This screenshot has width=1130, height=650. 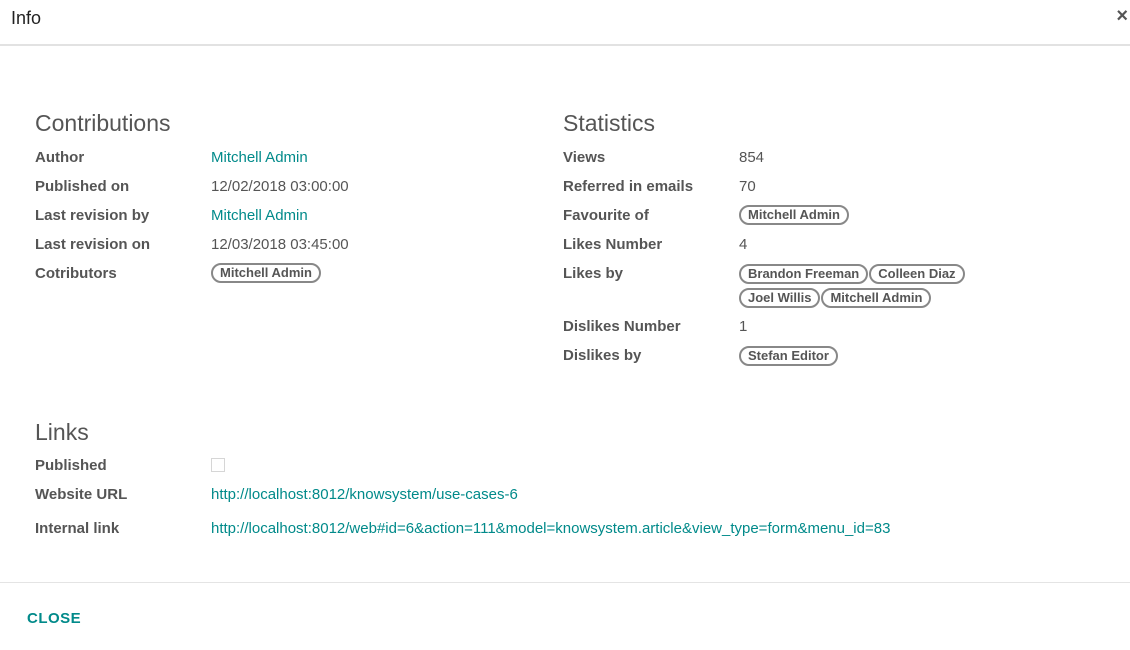 What do you see at coordinates (794, 215) in the screenshot?
I see `favourite-tag: Mitchell Admin` at bounding box center [794, 215].